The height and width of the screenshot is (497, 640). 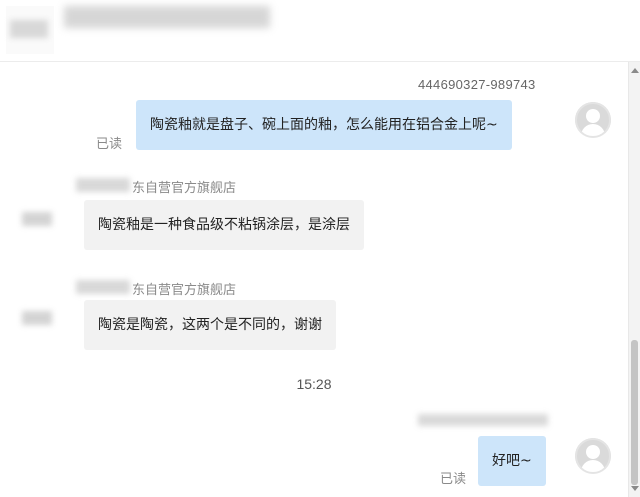 What do you see at coordinates (314, 384) in the screenshot?
I see `timestamp-divider: 15:28` at bounding box center [314, 384].